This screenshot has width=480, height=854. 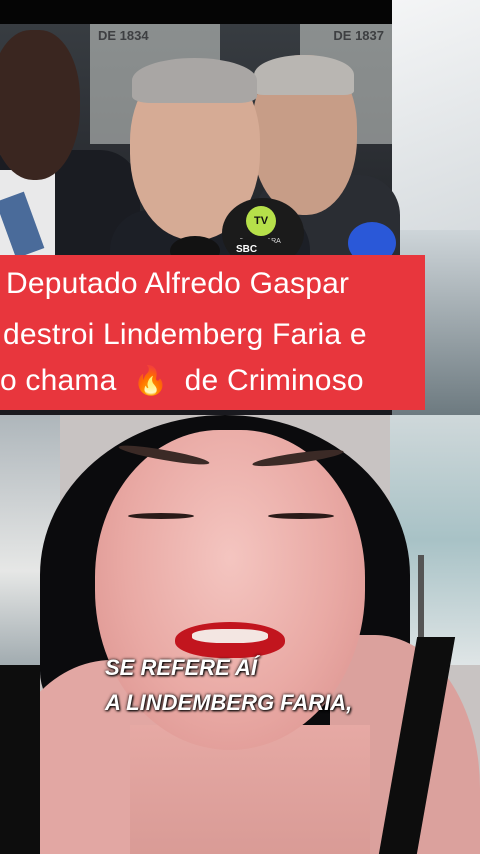 What do you see at coordinates (20, 759) in the screenshot?
I see `presenter-strap-left` at bounding box center [20, 759].